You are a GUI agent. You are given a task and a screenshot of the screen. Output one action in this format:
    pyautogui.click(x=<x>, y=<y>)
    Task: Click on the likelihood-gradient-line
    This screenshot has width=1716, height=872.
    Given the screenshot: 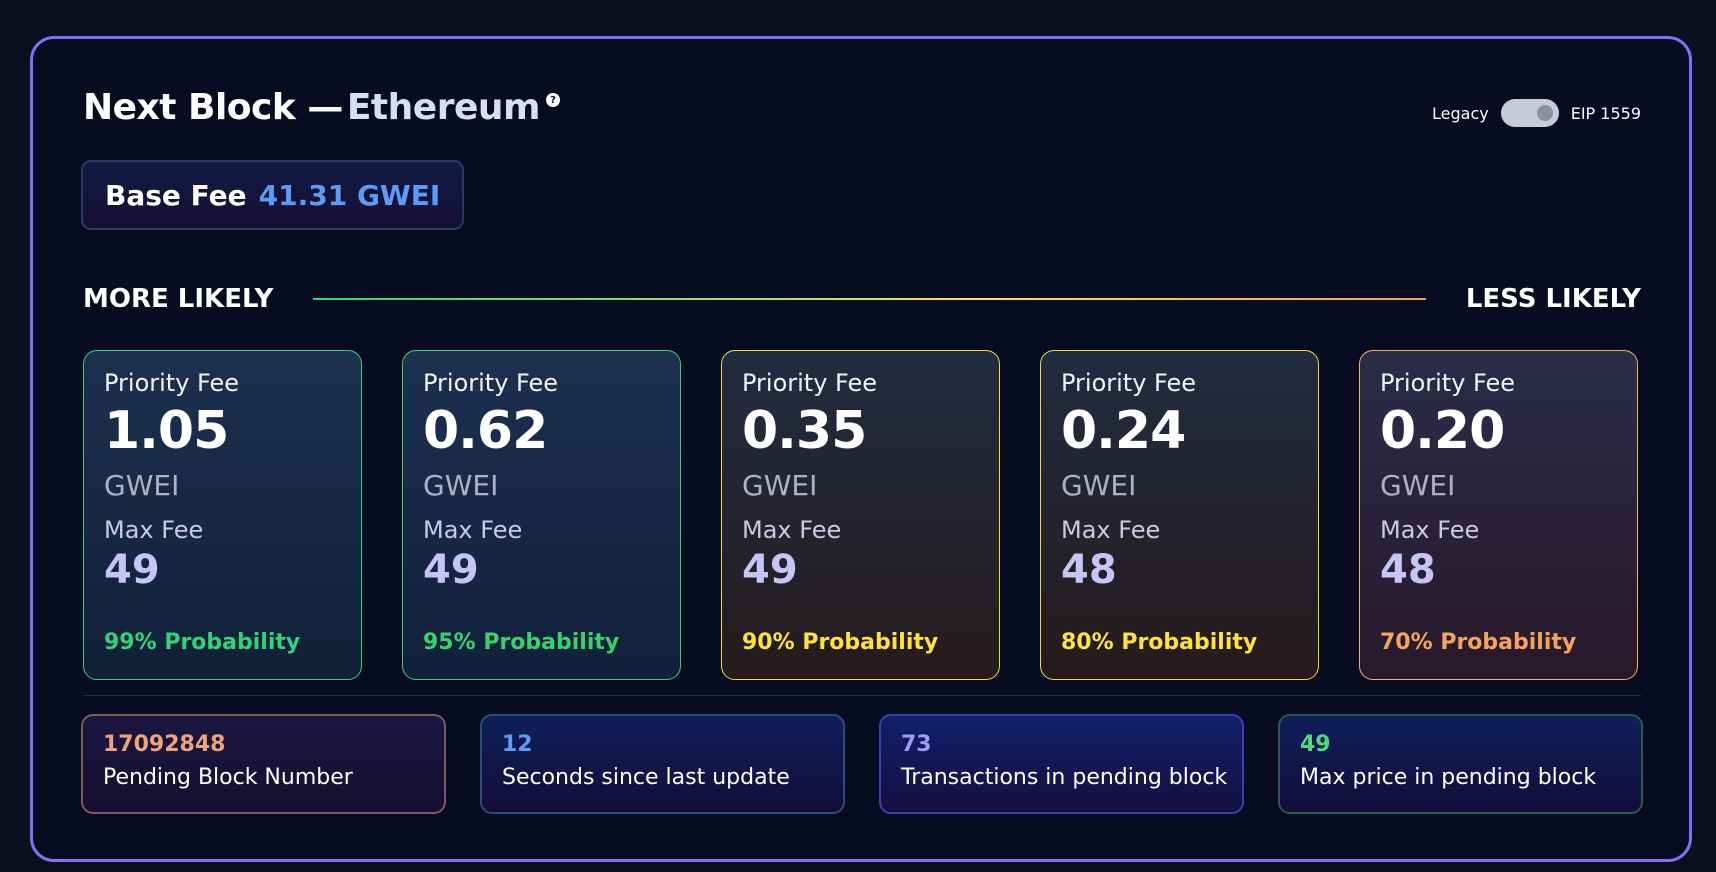 What is the action you would take?
    pyautogui.click(x=869, y=299)
    